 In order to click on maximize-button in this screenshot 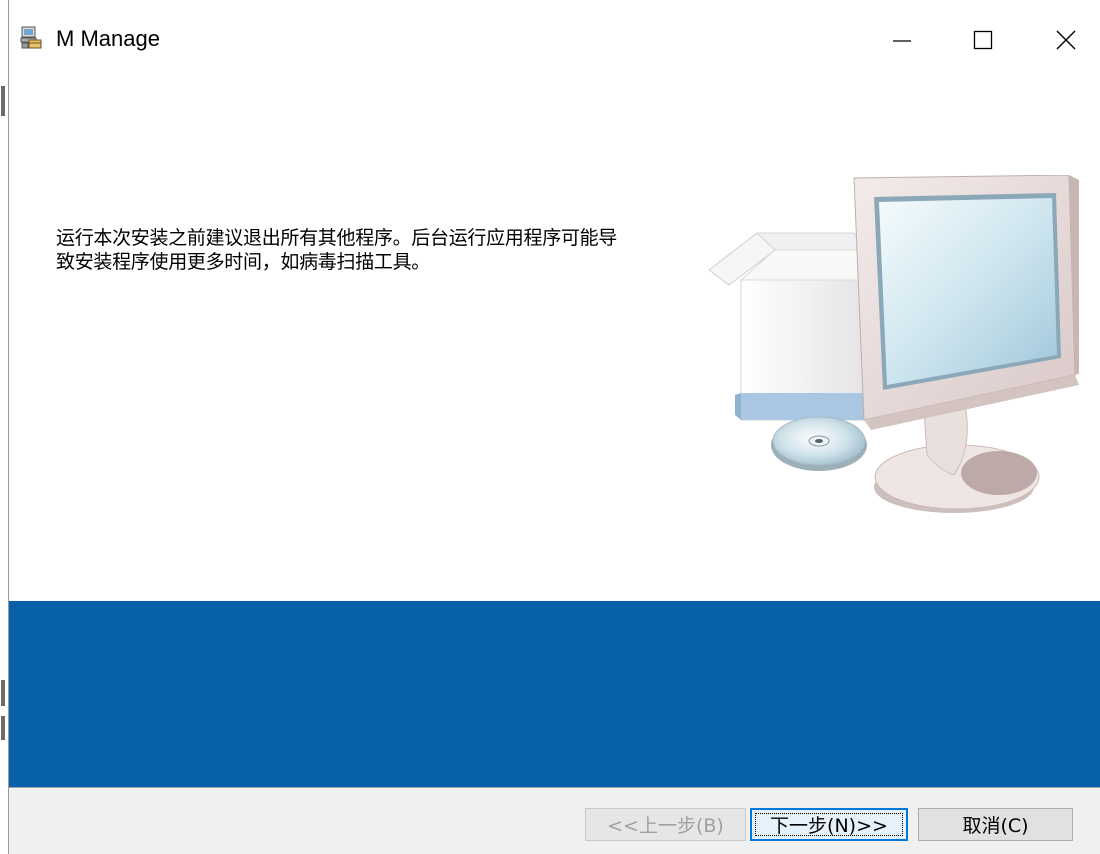, I will do `click(983, 40)`.